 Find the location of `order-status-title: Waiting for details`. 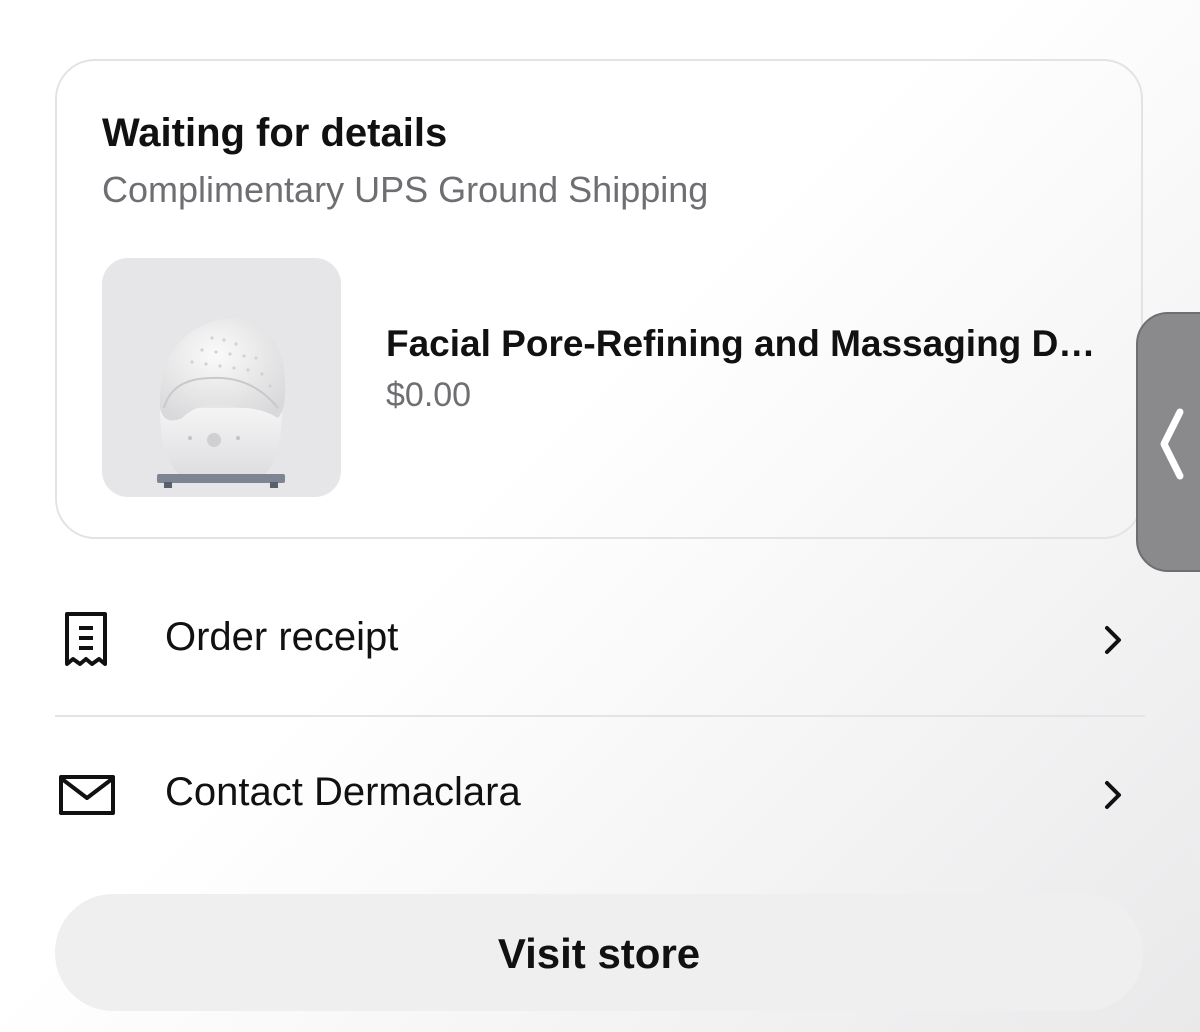

order-status-title: Waiting for details is located at coordinates (275, 133).